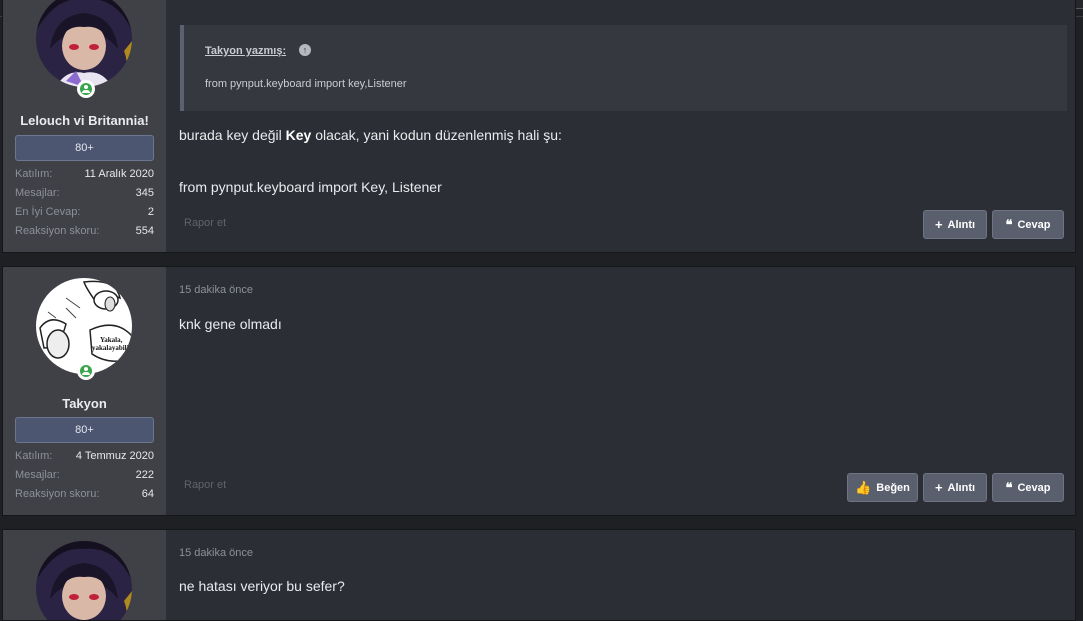  I want to click on stat-messages: Mesajlar: 345, so click(84, 193).